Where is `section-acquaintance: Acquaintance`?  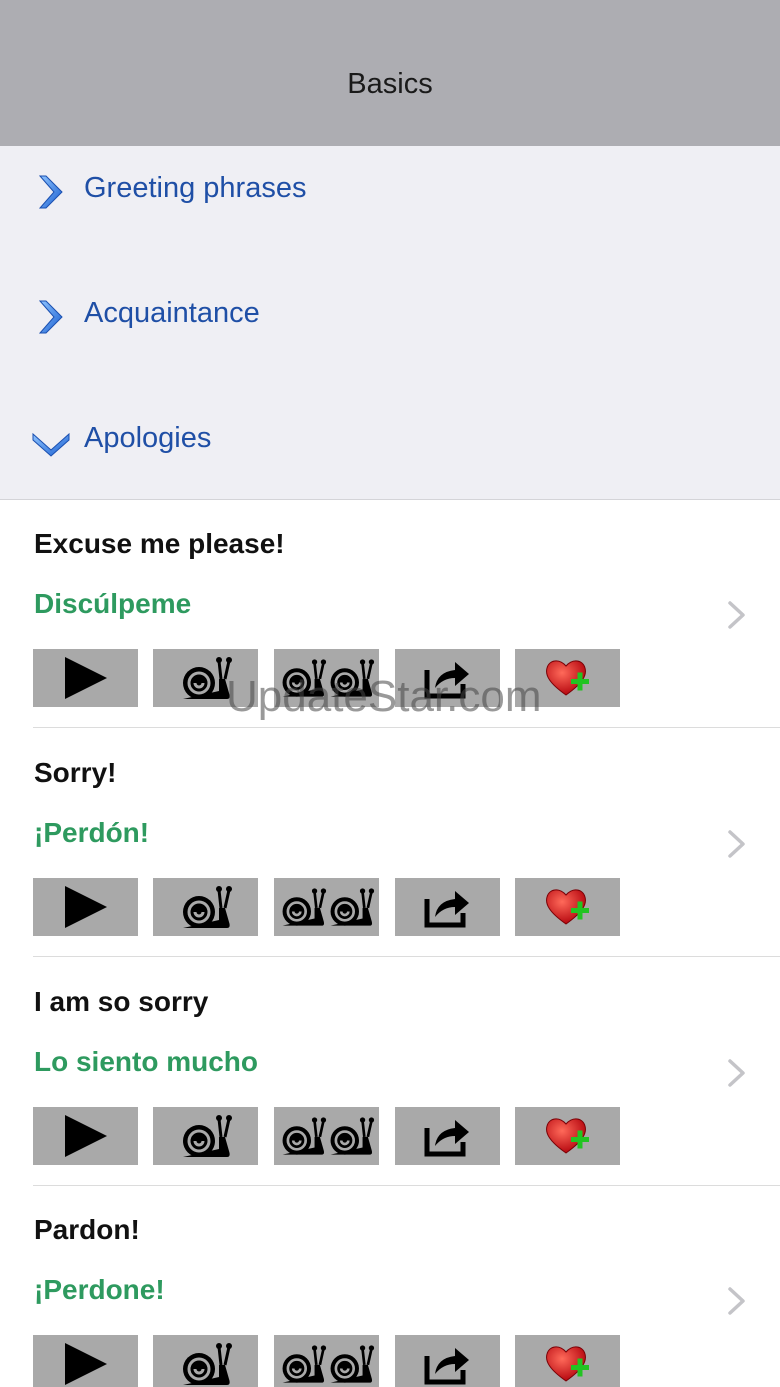 section-acquaintance: Acquaintance is located at coordinates (390, 315).